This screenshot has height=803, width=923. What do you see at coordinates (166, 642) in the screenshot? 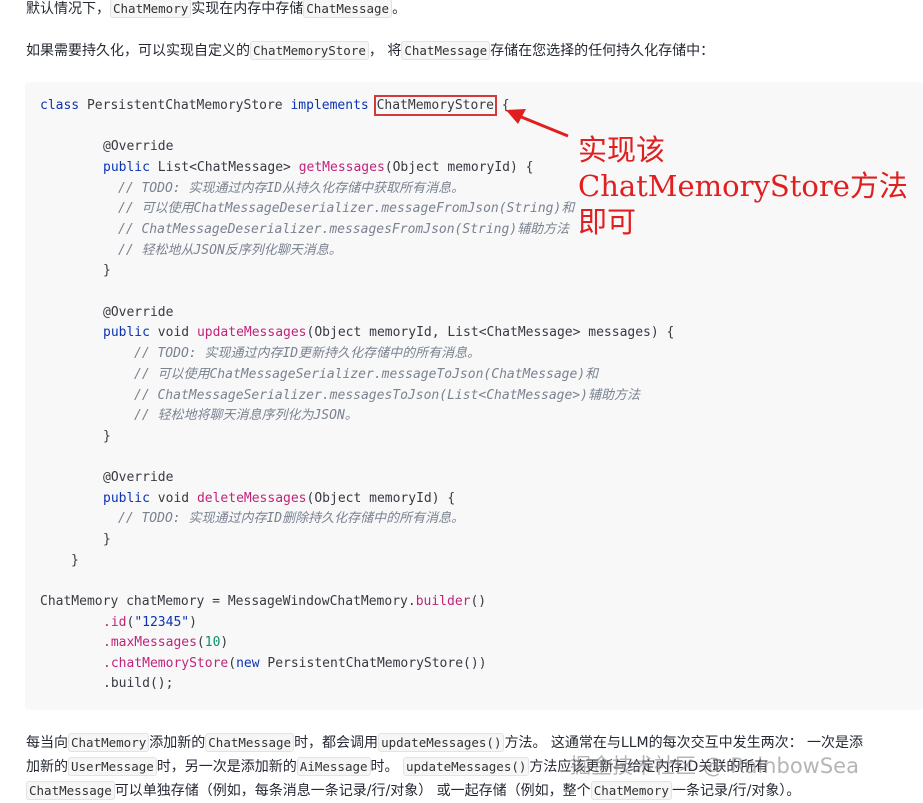
I see `code-line: .maxMessages(10)` at bounding box center [166, 642].